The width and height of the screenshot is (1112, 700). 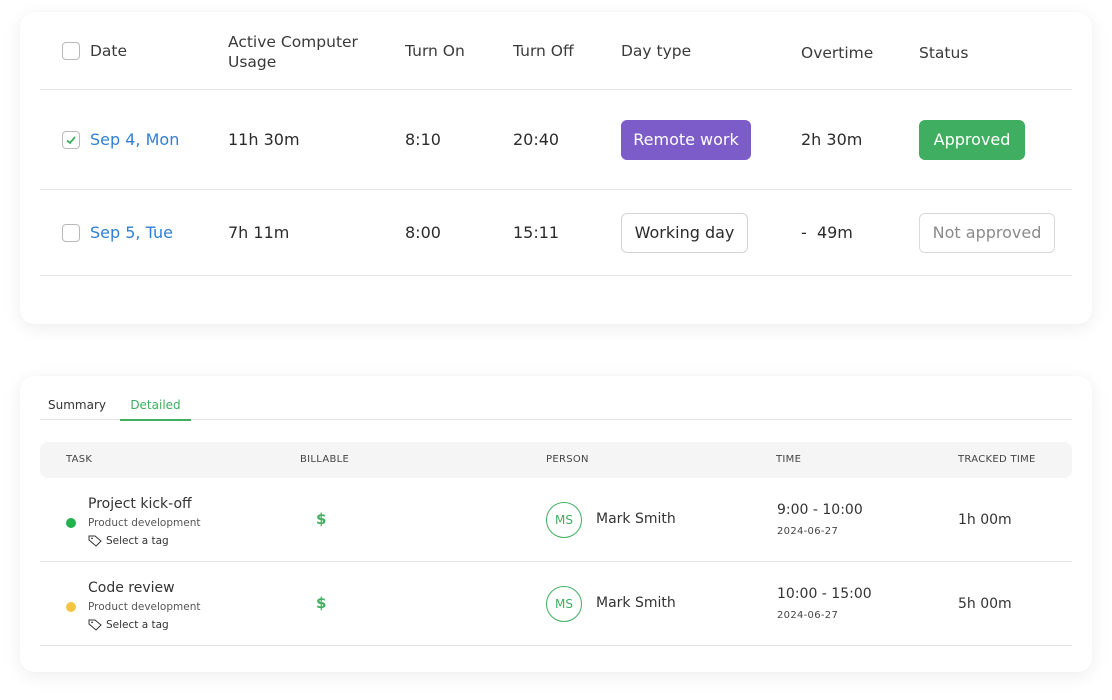 I want to click on turn-off-value: 15:11, so click(x=536, y=232).